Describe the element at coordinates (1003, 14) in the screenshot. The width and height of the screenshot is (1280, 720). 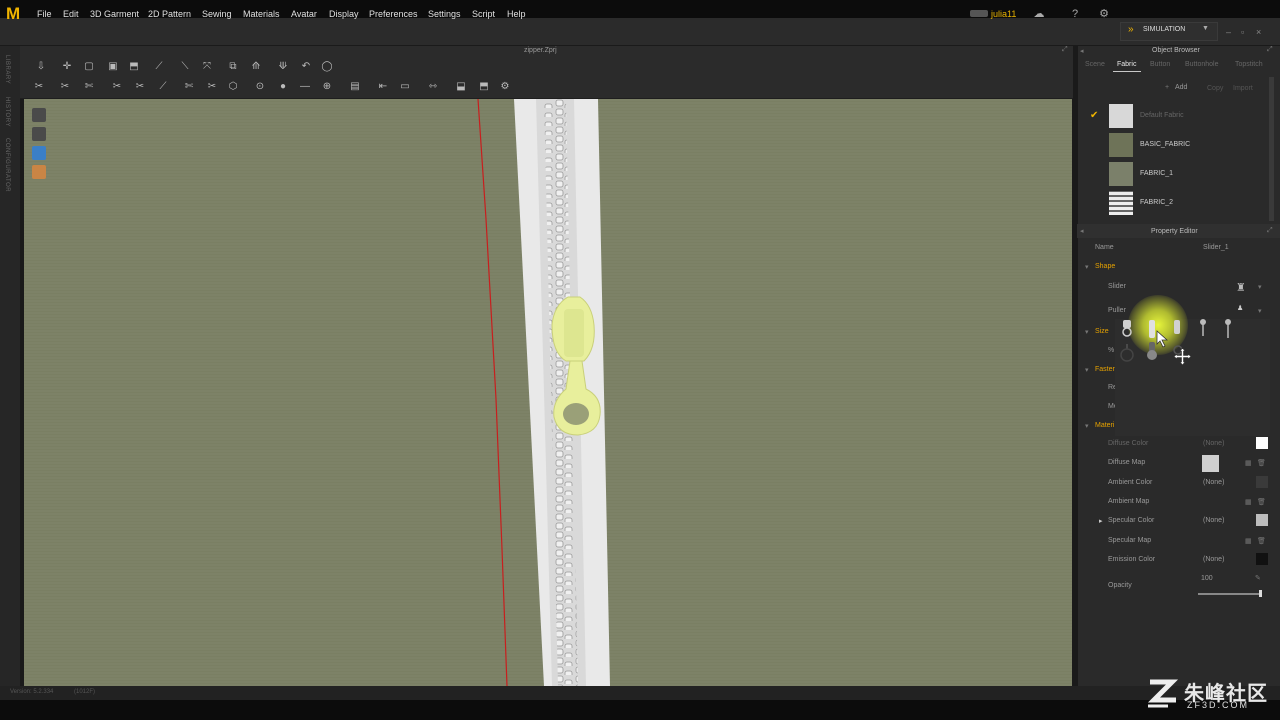
I see `user-name: julia11` at that location.